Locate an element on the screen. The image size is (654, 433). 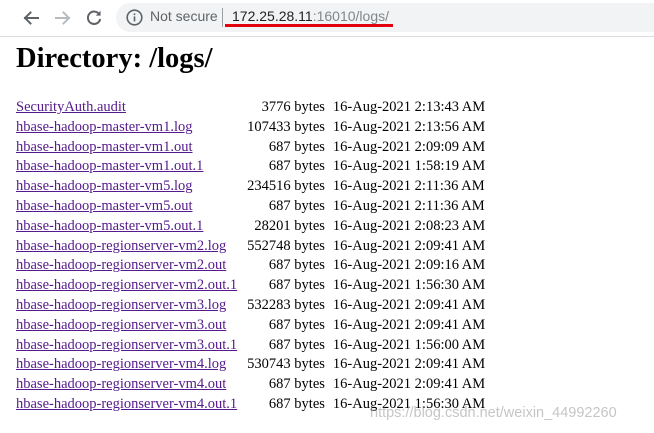
browser-toolbar: Not secure 172.25.28.11:16010/logs/ is located at coordinates (327, 18).